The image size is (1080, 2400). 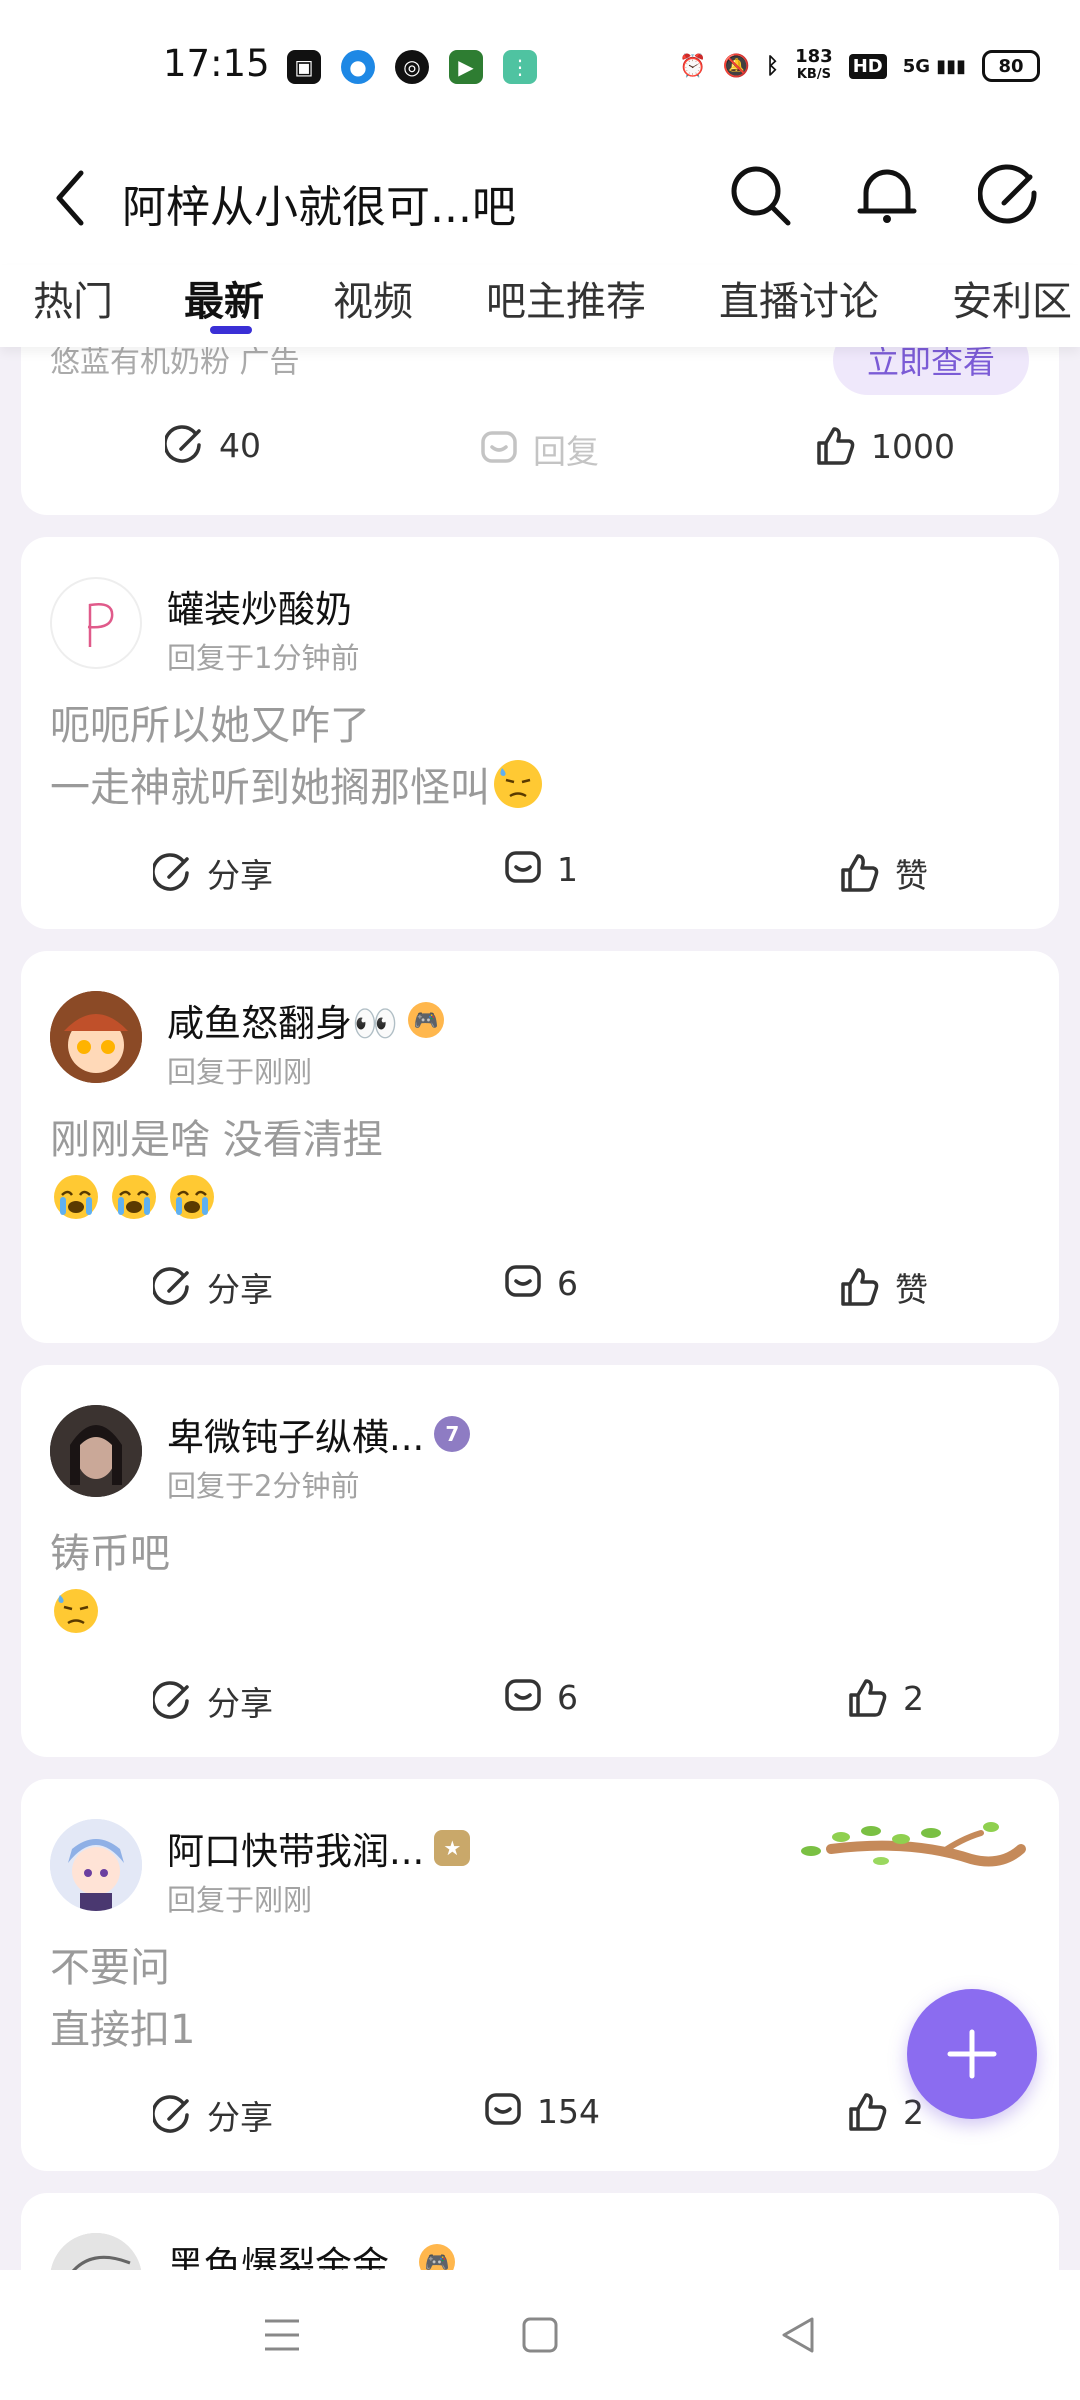 What do you see at coordinates (240, 445) in the screenshot?
I see `share-count: 40` at bounding box center [240, 445].